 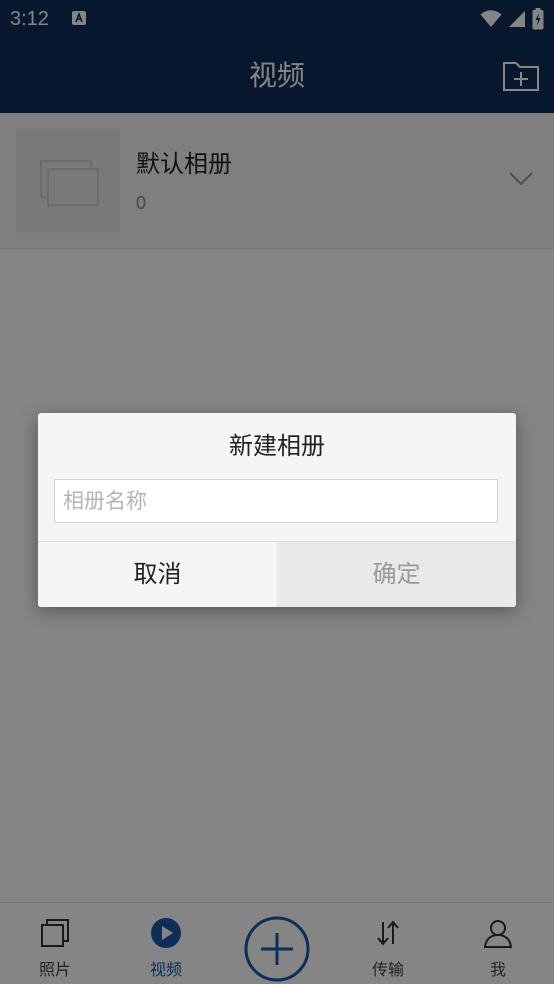 What do you see at coordinates (396, 574) in the screenshot?
I see `confirm-button: 确定` at bounding box center [396, 574].